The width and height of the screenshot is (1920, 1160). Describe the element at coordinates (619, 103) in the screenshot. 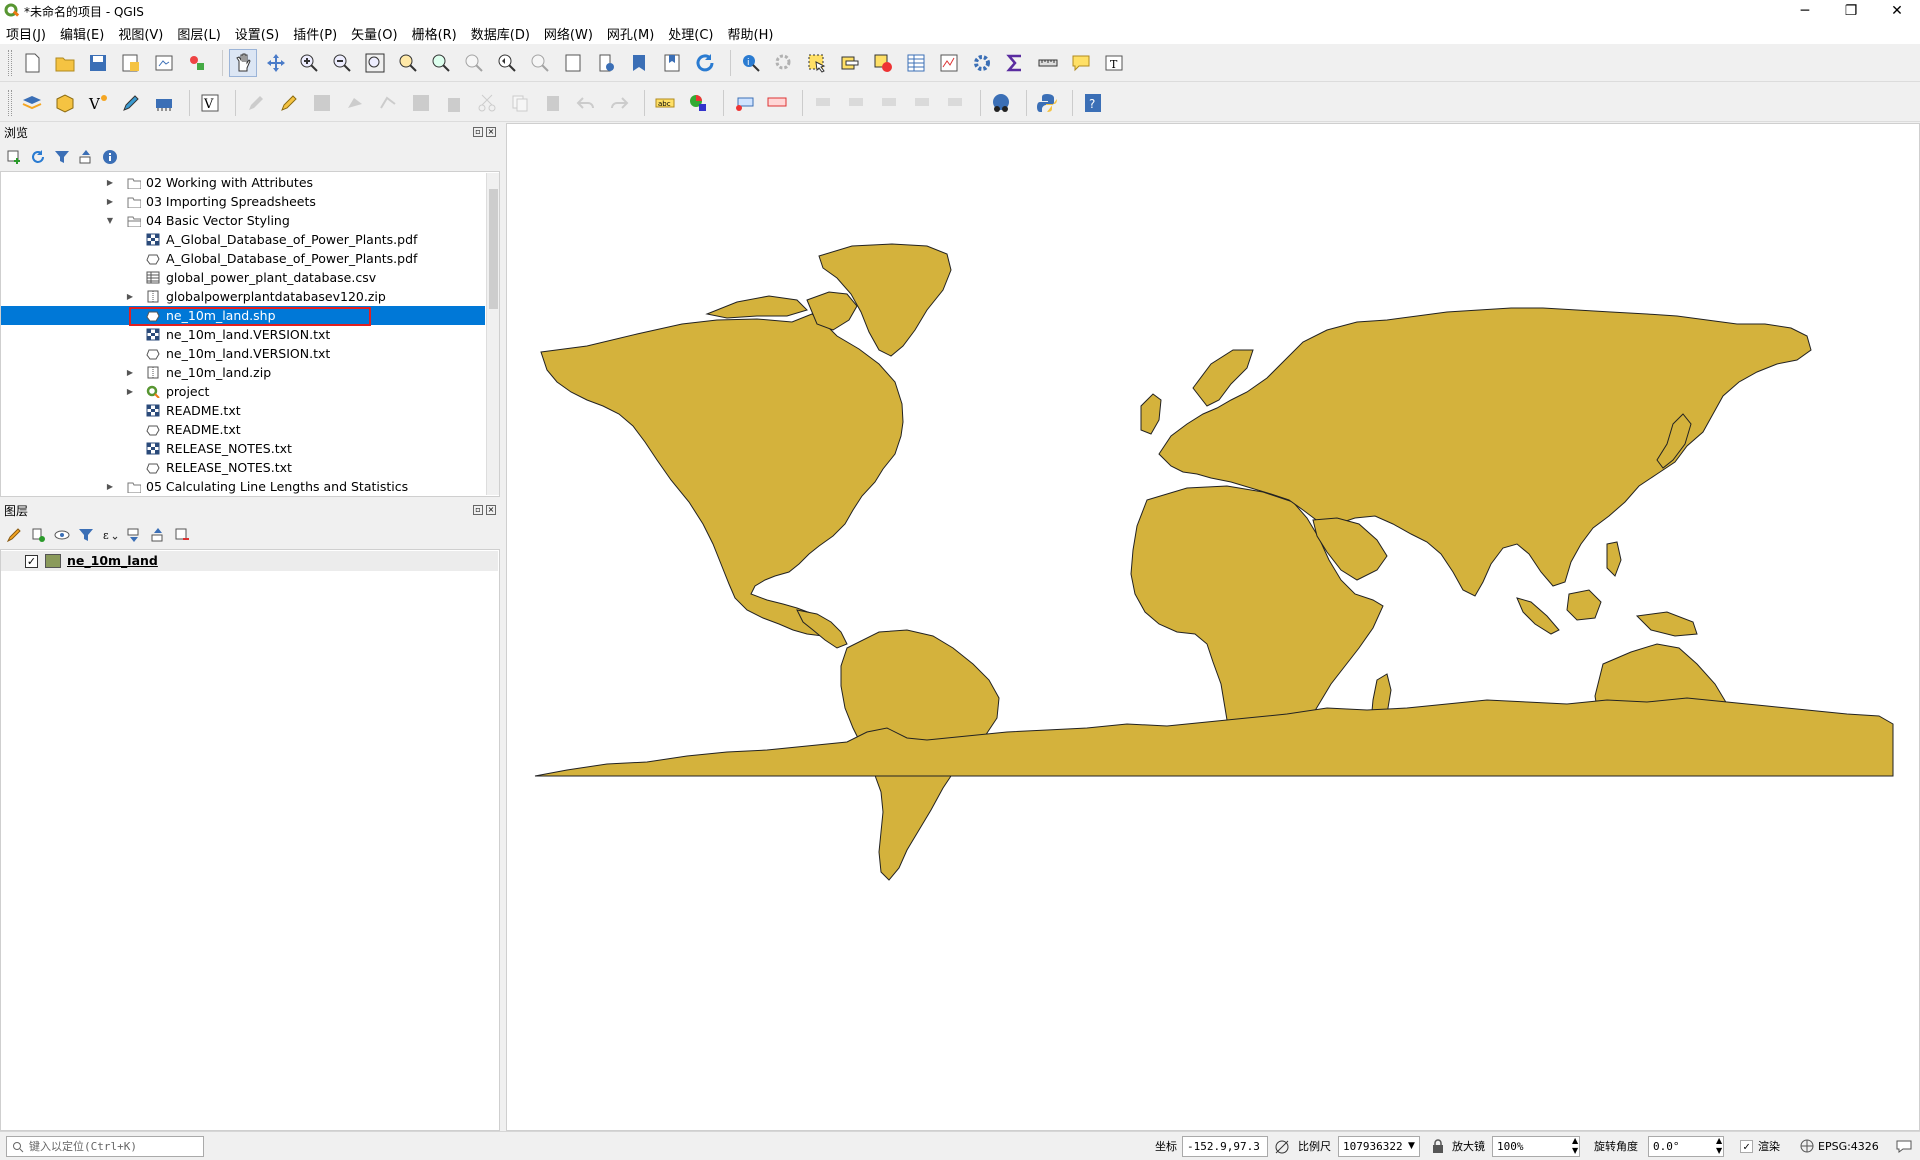

I see `redo-button` at that location.